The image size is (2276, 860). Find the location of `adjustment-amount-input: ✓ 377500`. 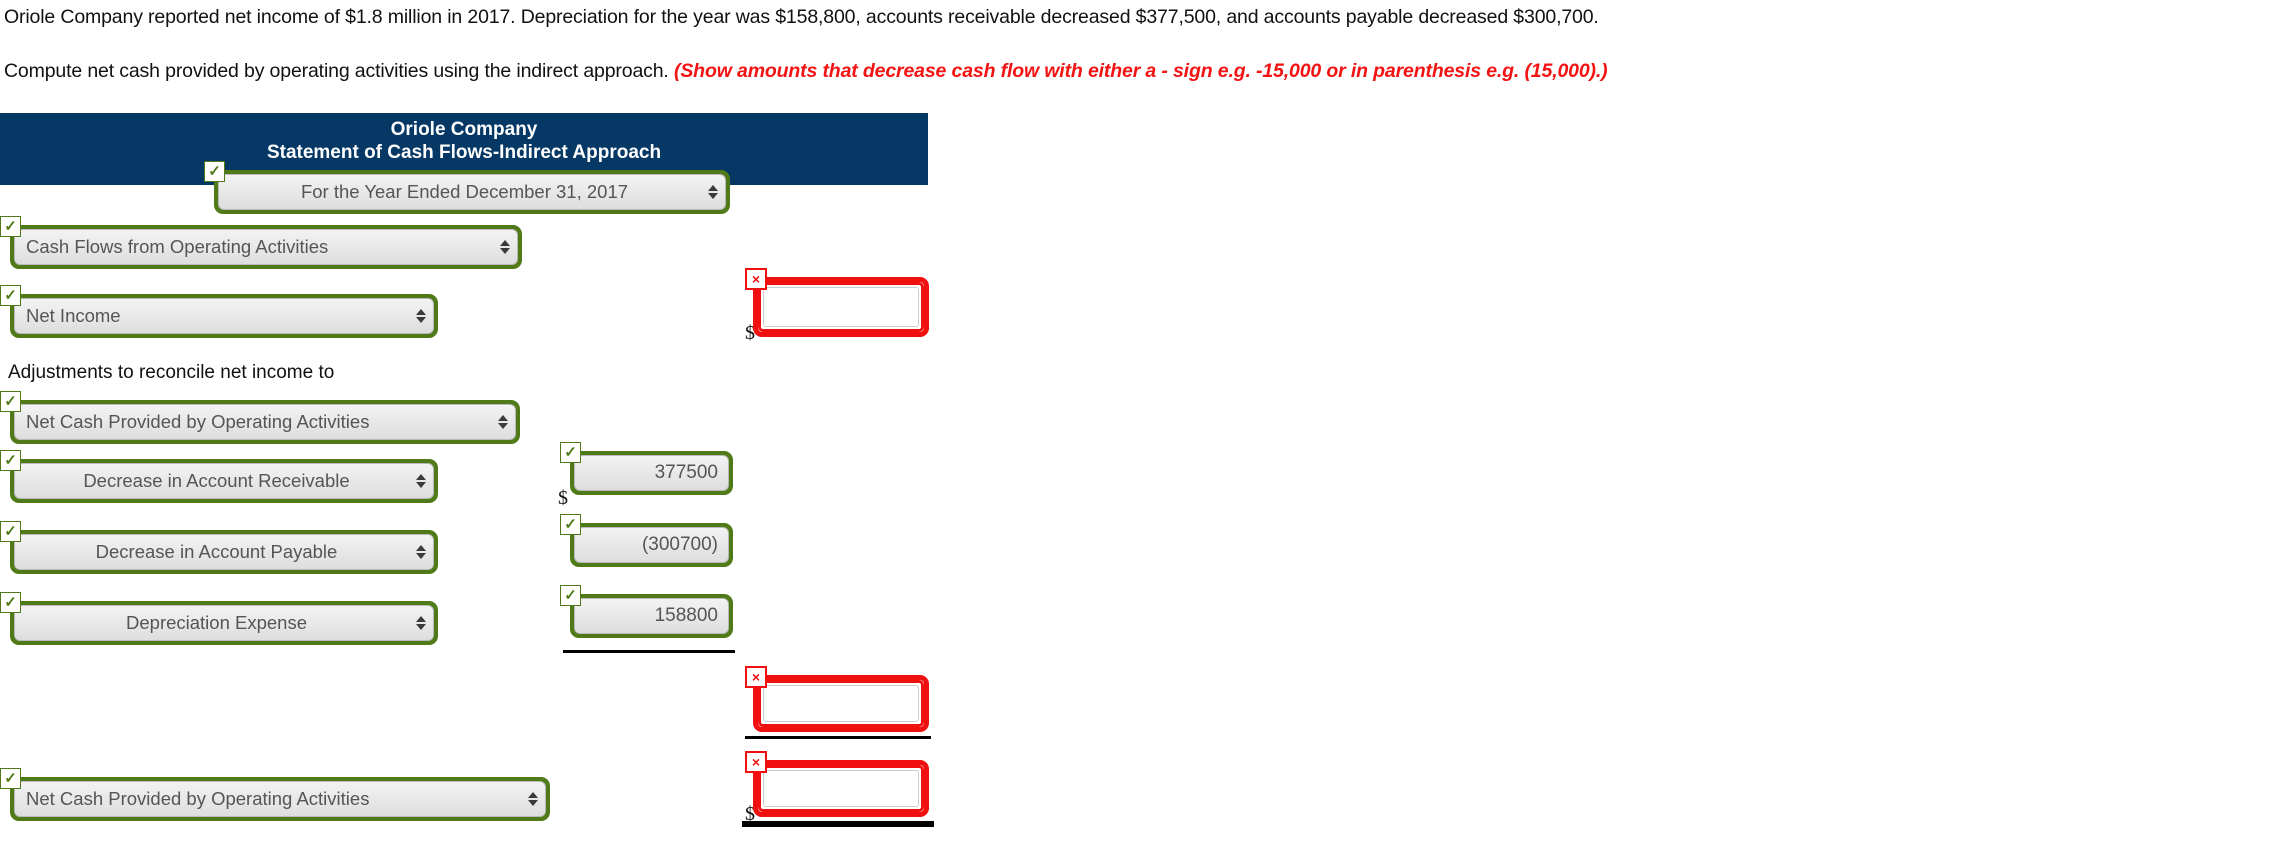

adjustment-amount-input: ✓ 377500 is located at coordinates (646, 468).